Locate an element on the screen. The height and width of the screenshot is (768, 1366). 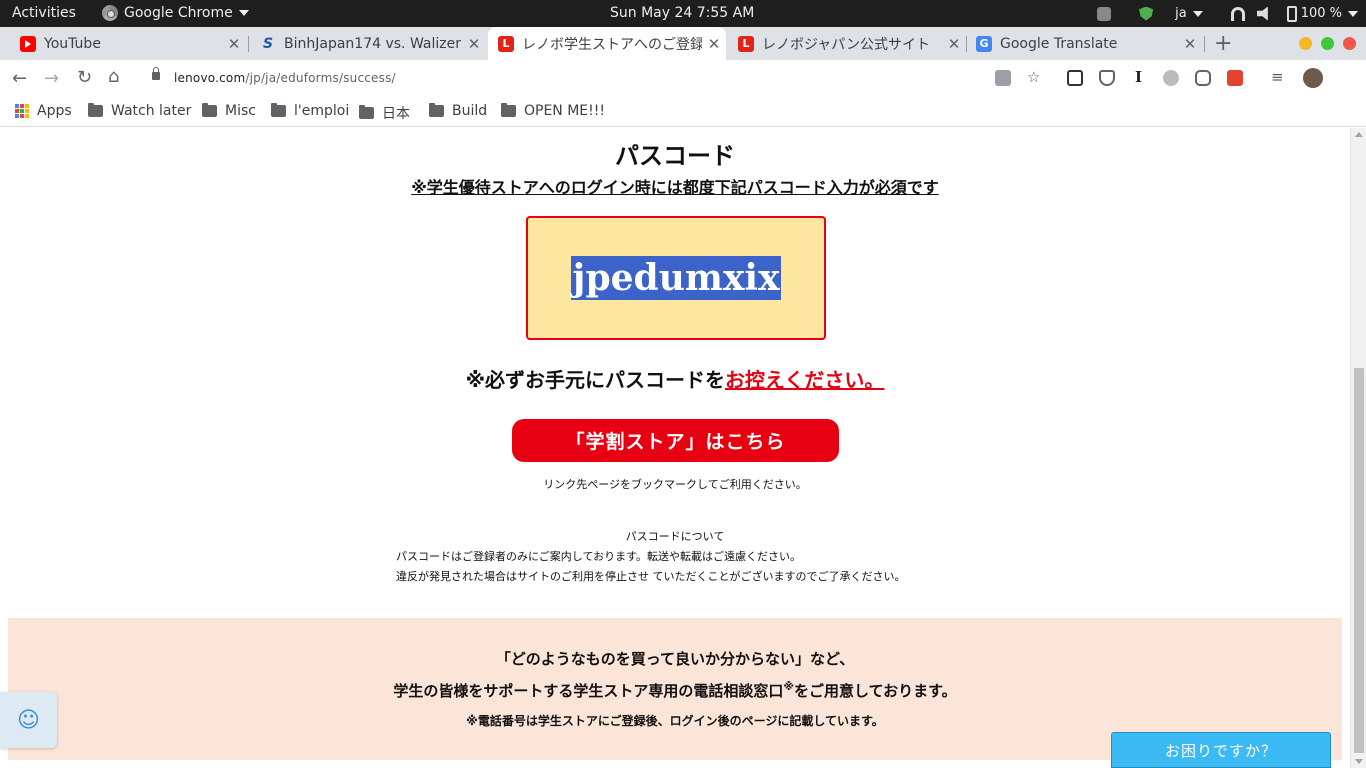
chrome-icon is located at coordinates (110, 13).